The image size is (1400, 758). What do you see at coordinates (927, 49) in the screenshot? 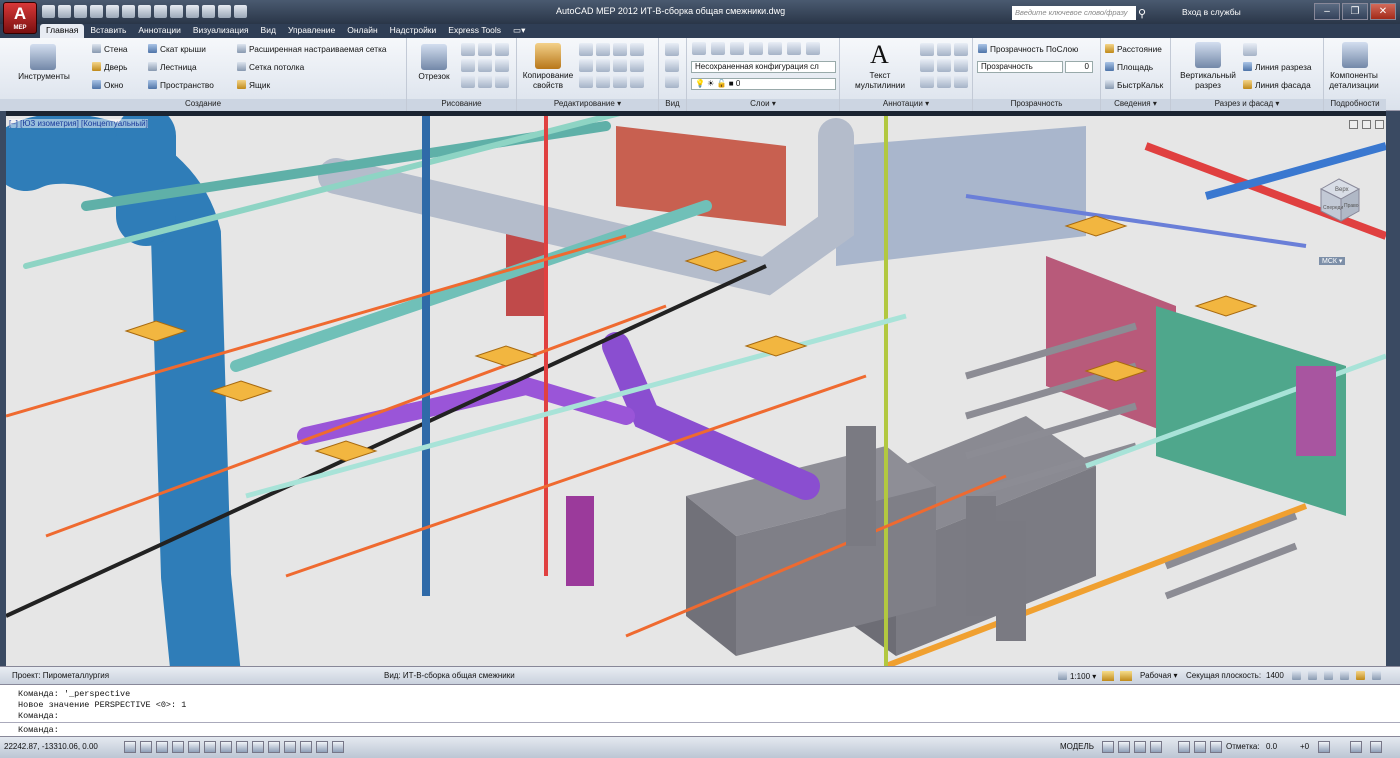
I see `dimension-icon` at bounding box center [927, 49].